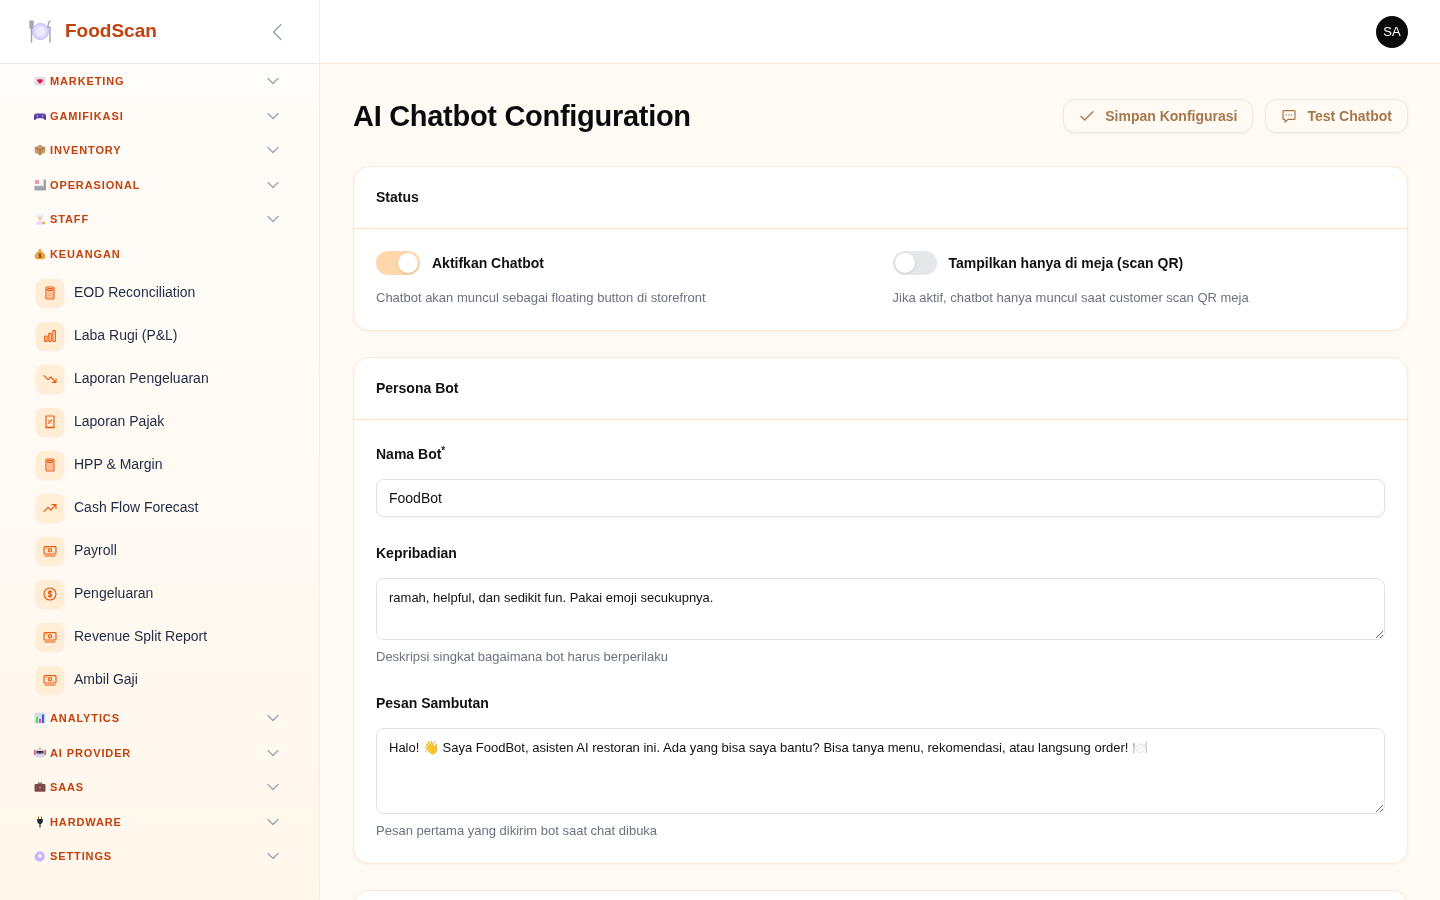 The width and height of the screenshot is (1440, 900). What do you see at coordinates (159, 856) in the screenshot?
I see `sidebar-group: SETTINGS` at bounding box center [159, 856].